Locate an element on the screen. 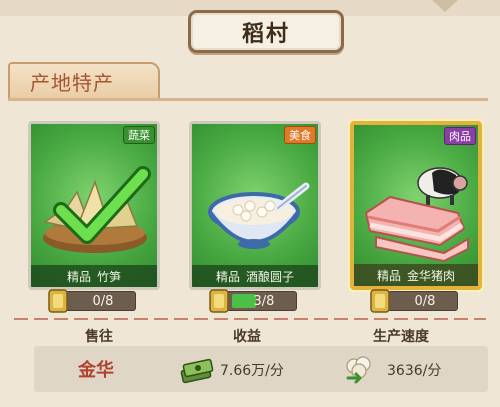  pork-belly-pig-icon is located at coordinates (416, 215).